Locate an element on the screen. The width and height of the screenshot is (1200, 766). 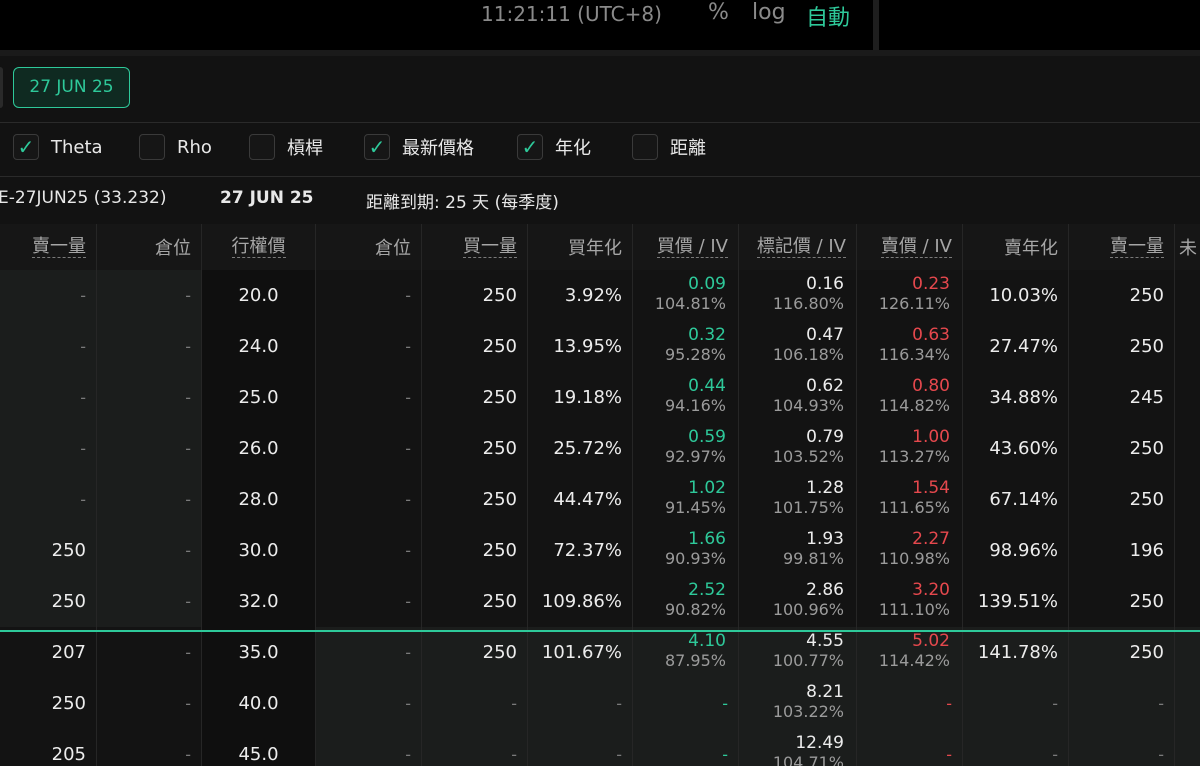
option-leverage: 槓桿 is located at coordinates (286, 147).